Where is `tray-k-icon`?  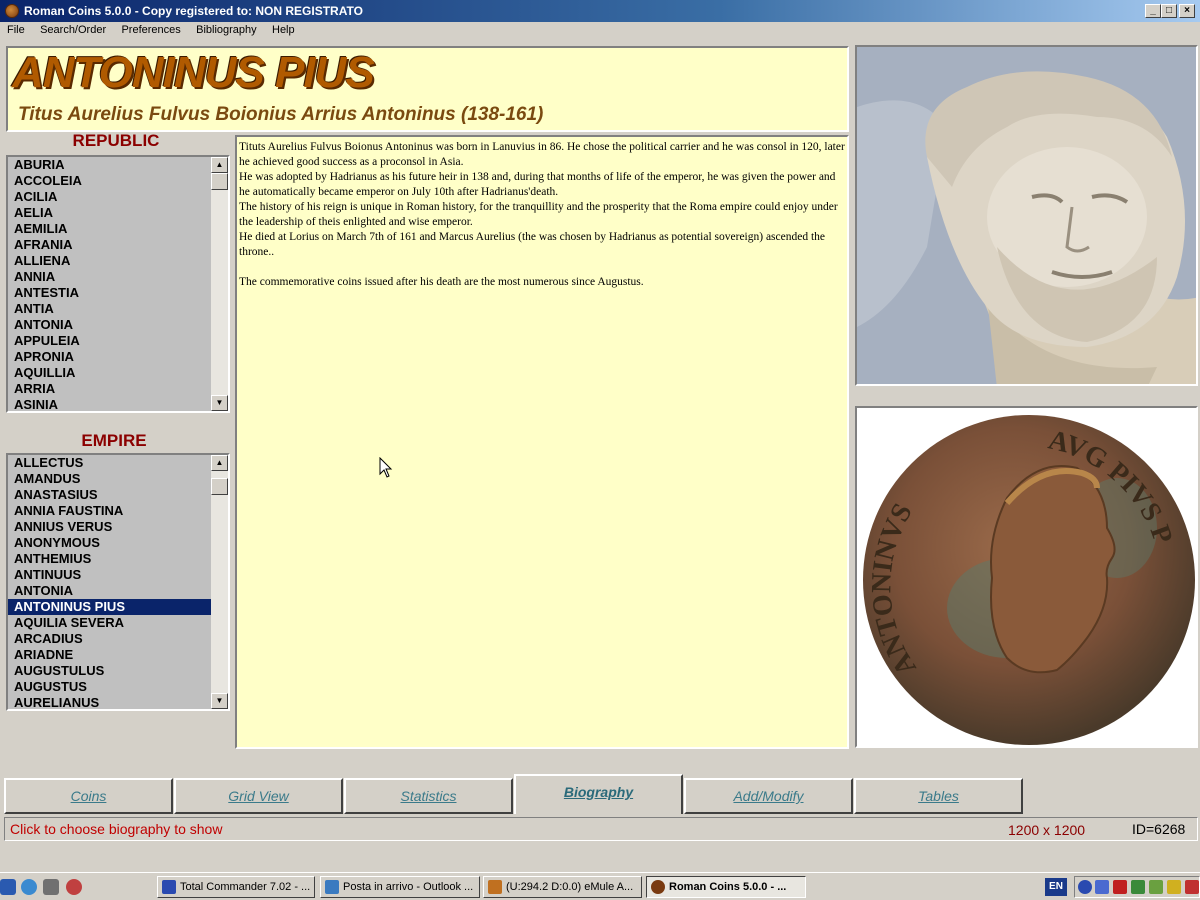 tray-k-icon is located at coordinates (1120, 887).